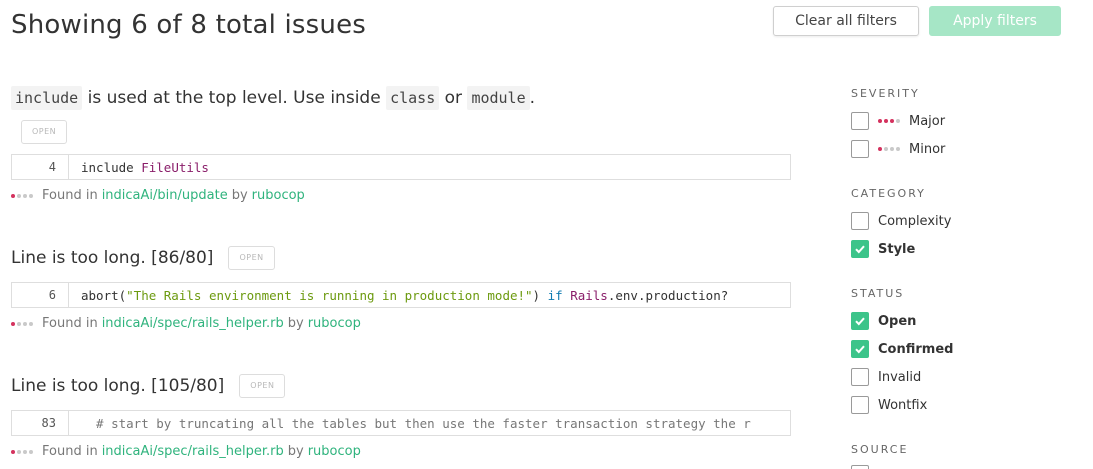 The image size is (1093, 469). What do you see at coordinates (888, 193) in the screenshot?
I see `category-heading: CATEGORY` at bounding box center [888, 193].